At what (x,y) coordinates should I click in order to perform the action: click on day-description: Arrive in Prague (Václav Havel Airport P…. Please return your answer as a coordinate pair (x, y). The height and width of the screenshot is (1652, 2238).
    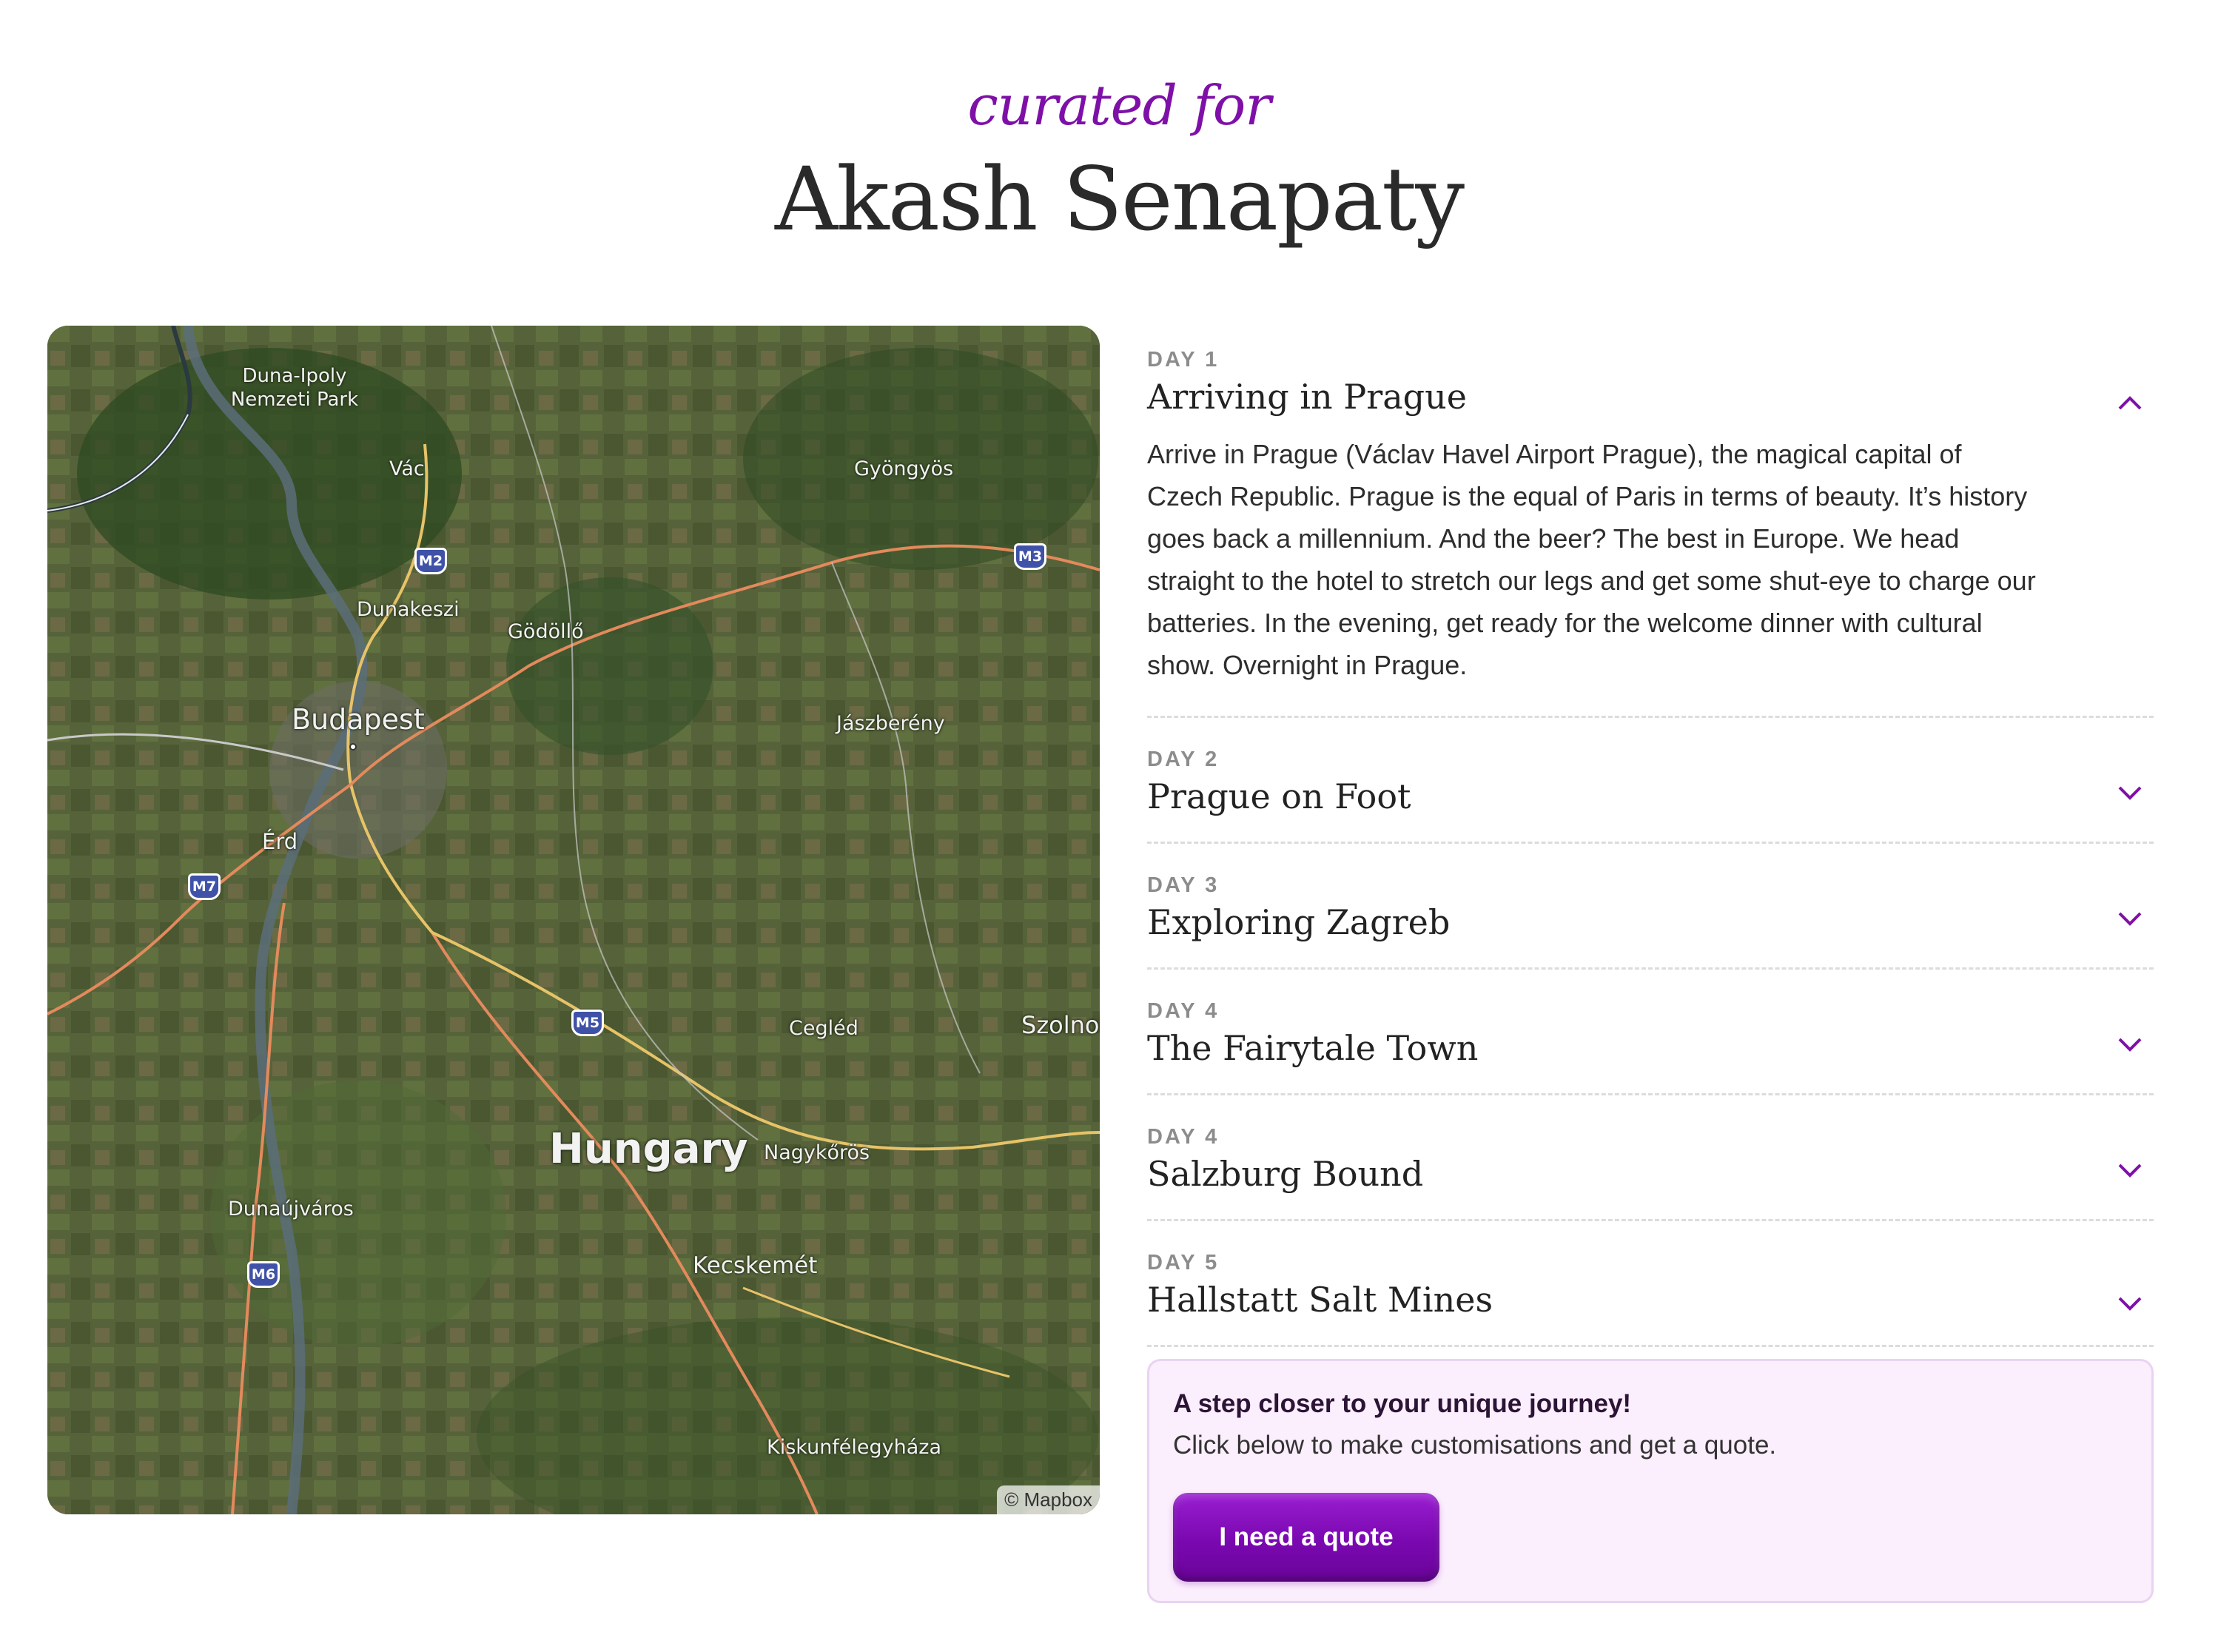
    Looking at the image, I should click on (1591, 559).